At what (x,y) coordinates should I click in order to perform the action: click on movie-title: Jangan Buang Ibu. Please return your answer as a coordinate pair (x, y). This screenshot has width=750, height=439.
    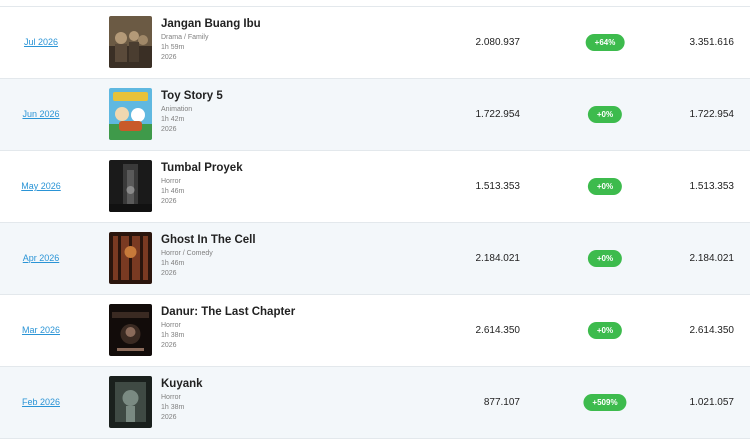
    Looking at the image, I should click on (291, 24).